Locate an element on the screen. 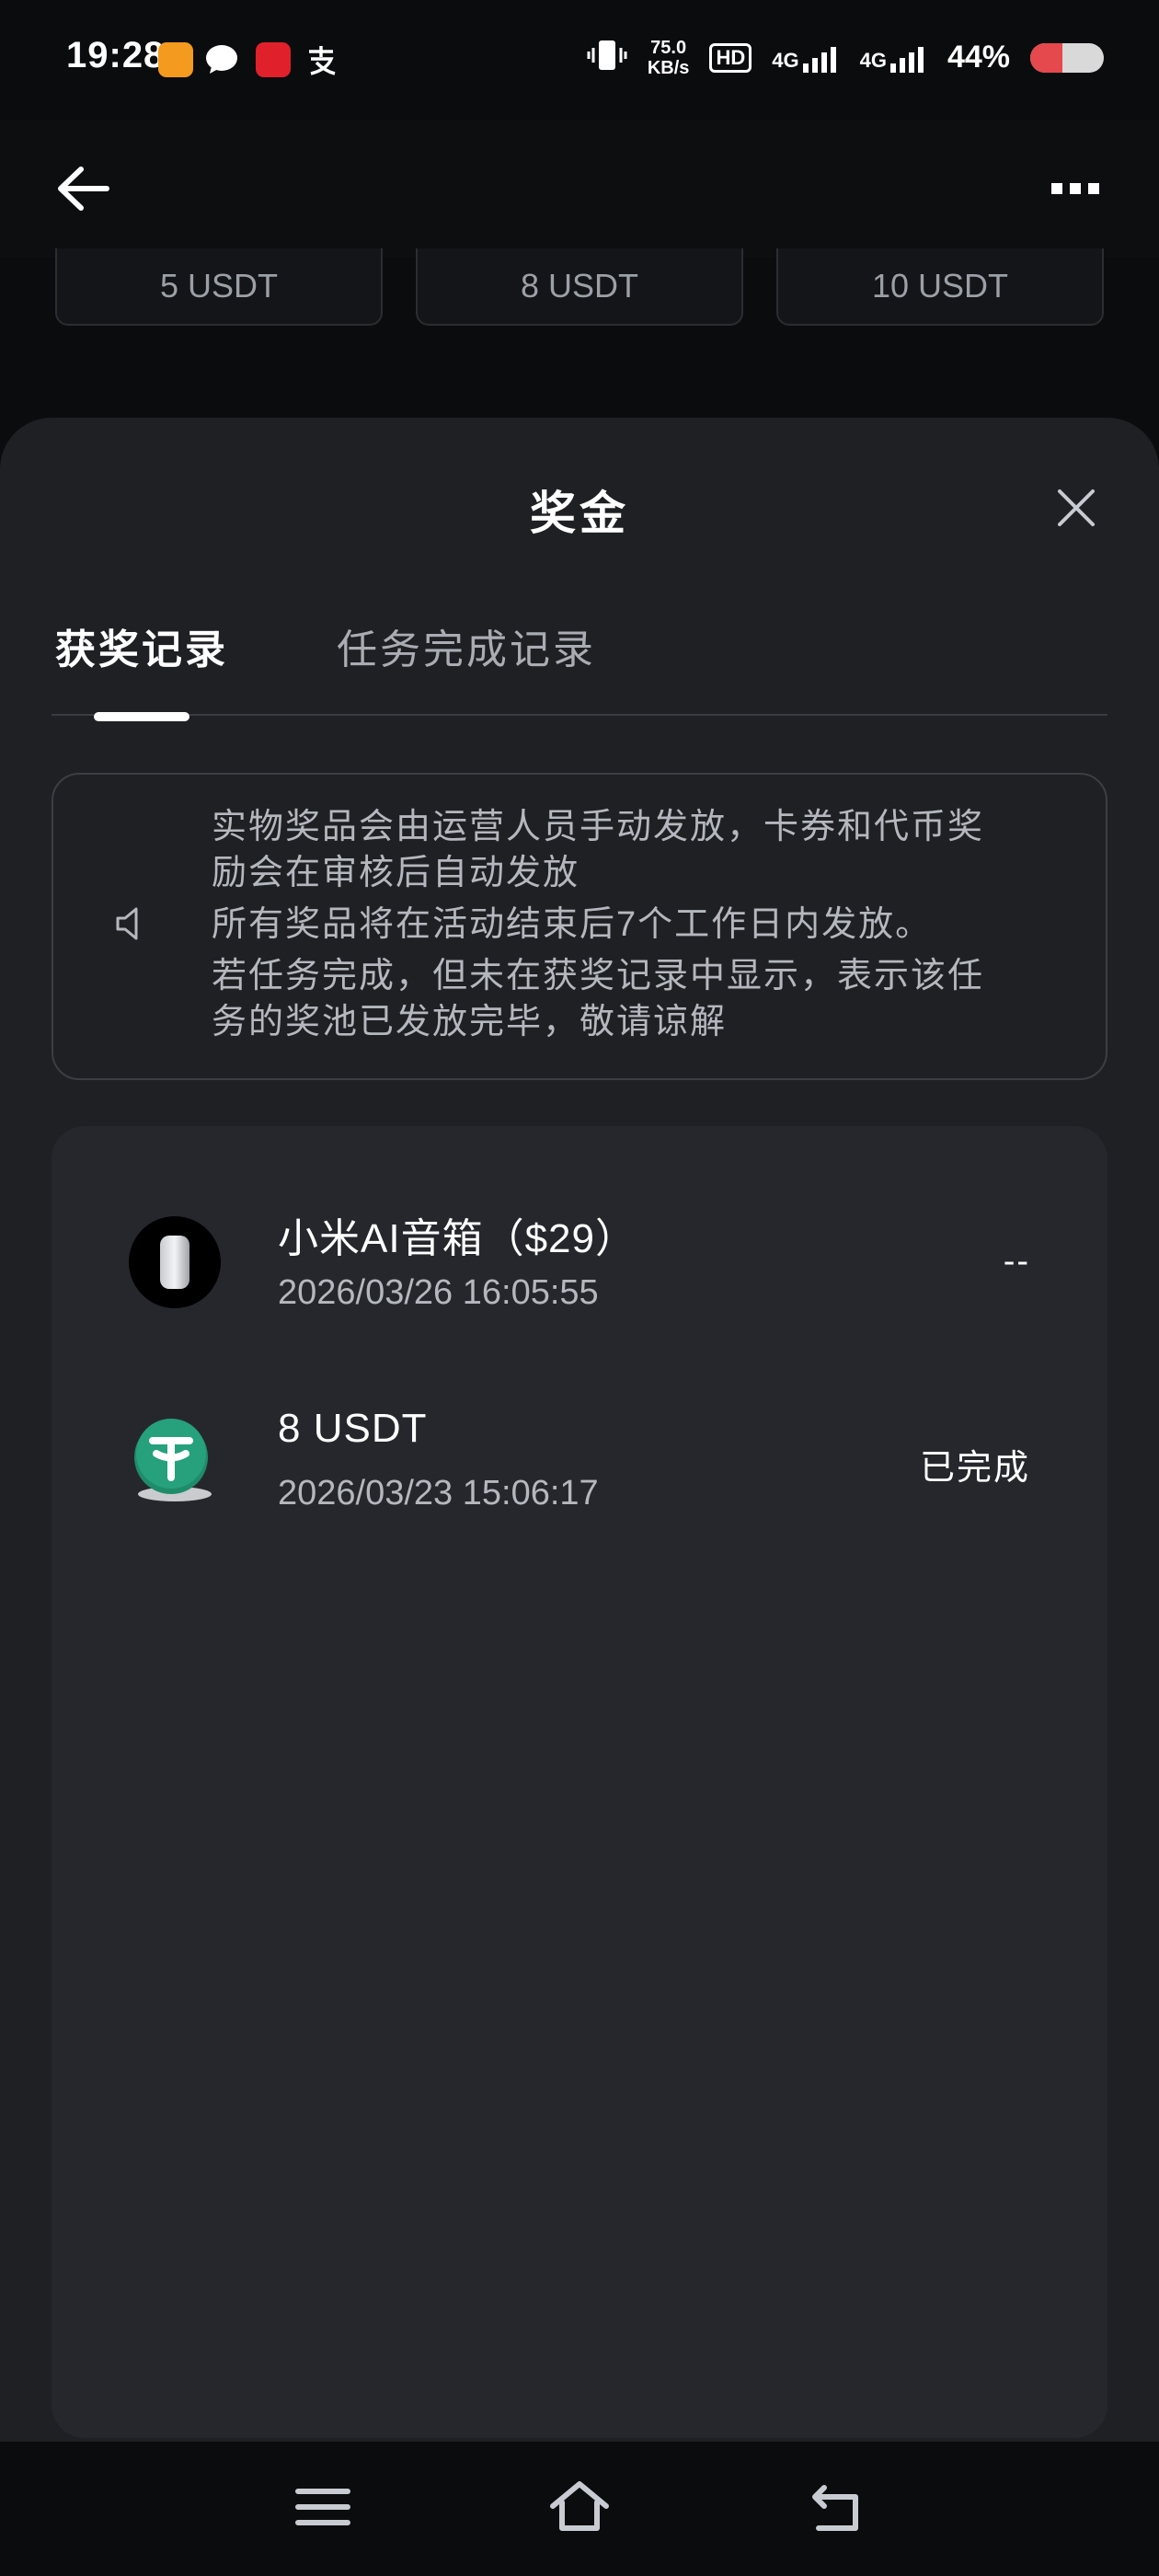 This screenshot has height=2576, width=1159. notice-line: 务的奖池已发放完毕，敬请谅解 is located at coordinates (470, 1022).